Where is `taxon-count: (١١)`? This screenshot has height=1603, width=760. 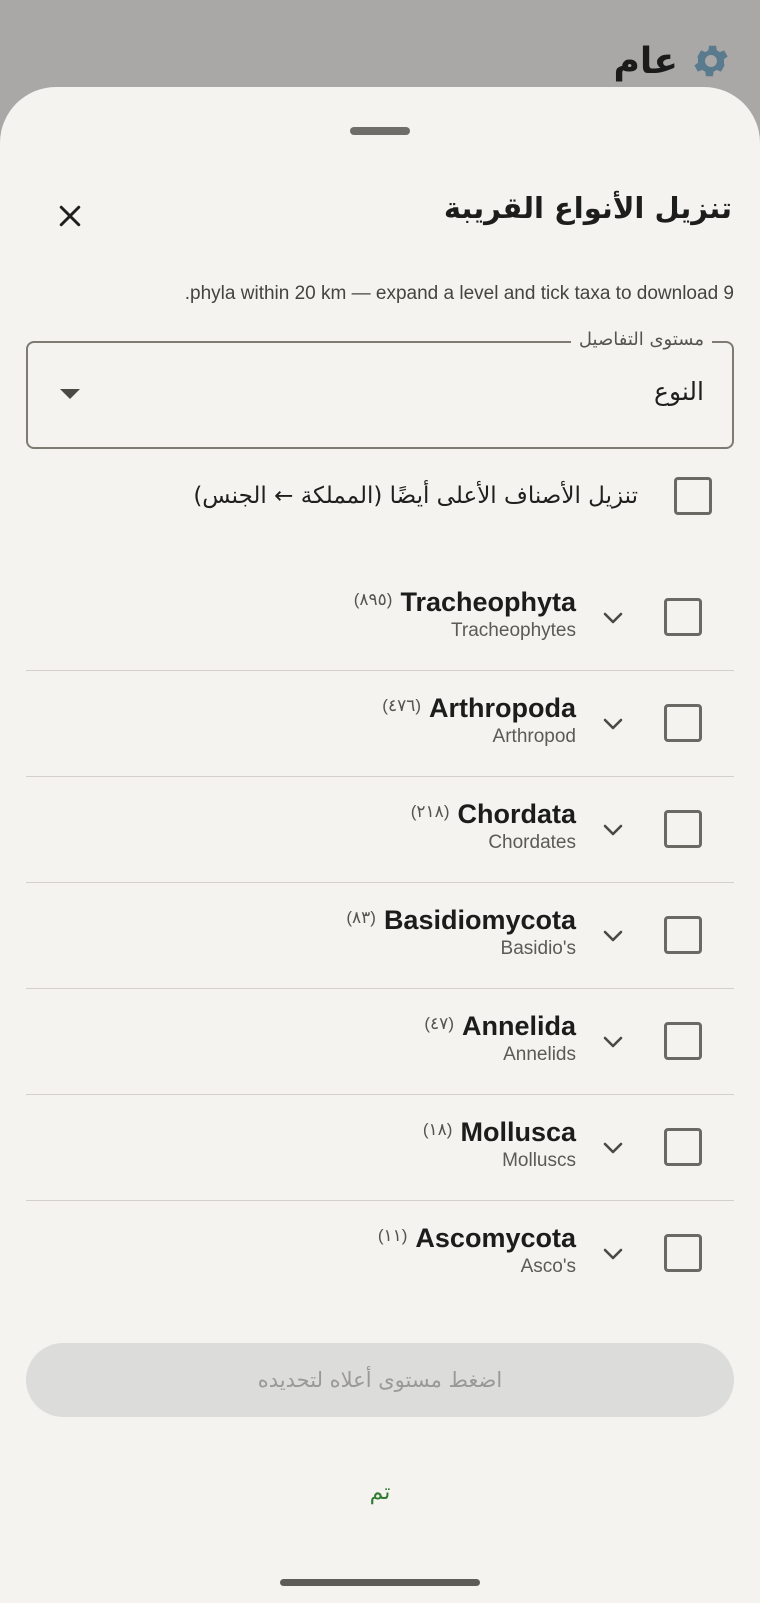 taxon-count: (١١) is located at coordinates (392, 1235).